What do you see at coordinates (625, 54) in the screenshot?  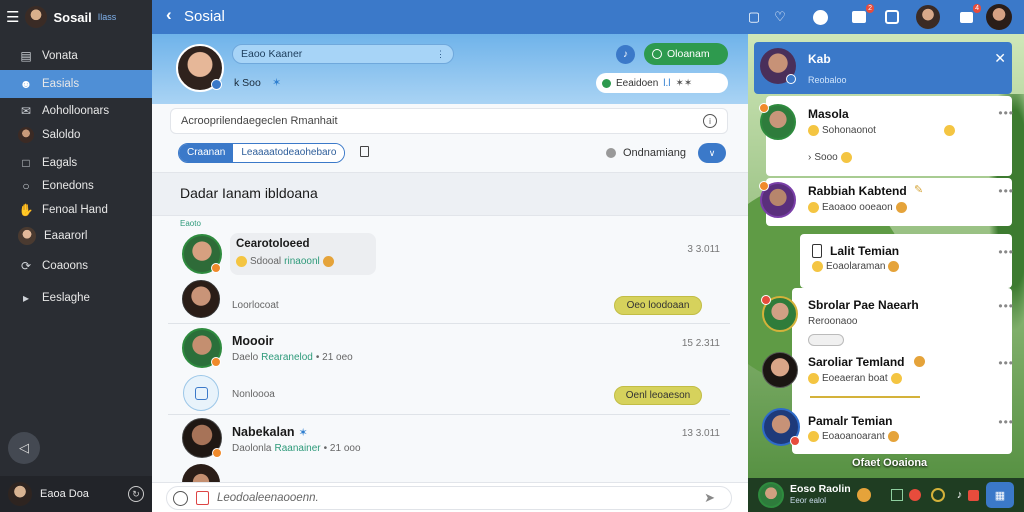 I see `info-icon: ♪` at bounding box center [625, 54].